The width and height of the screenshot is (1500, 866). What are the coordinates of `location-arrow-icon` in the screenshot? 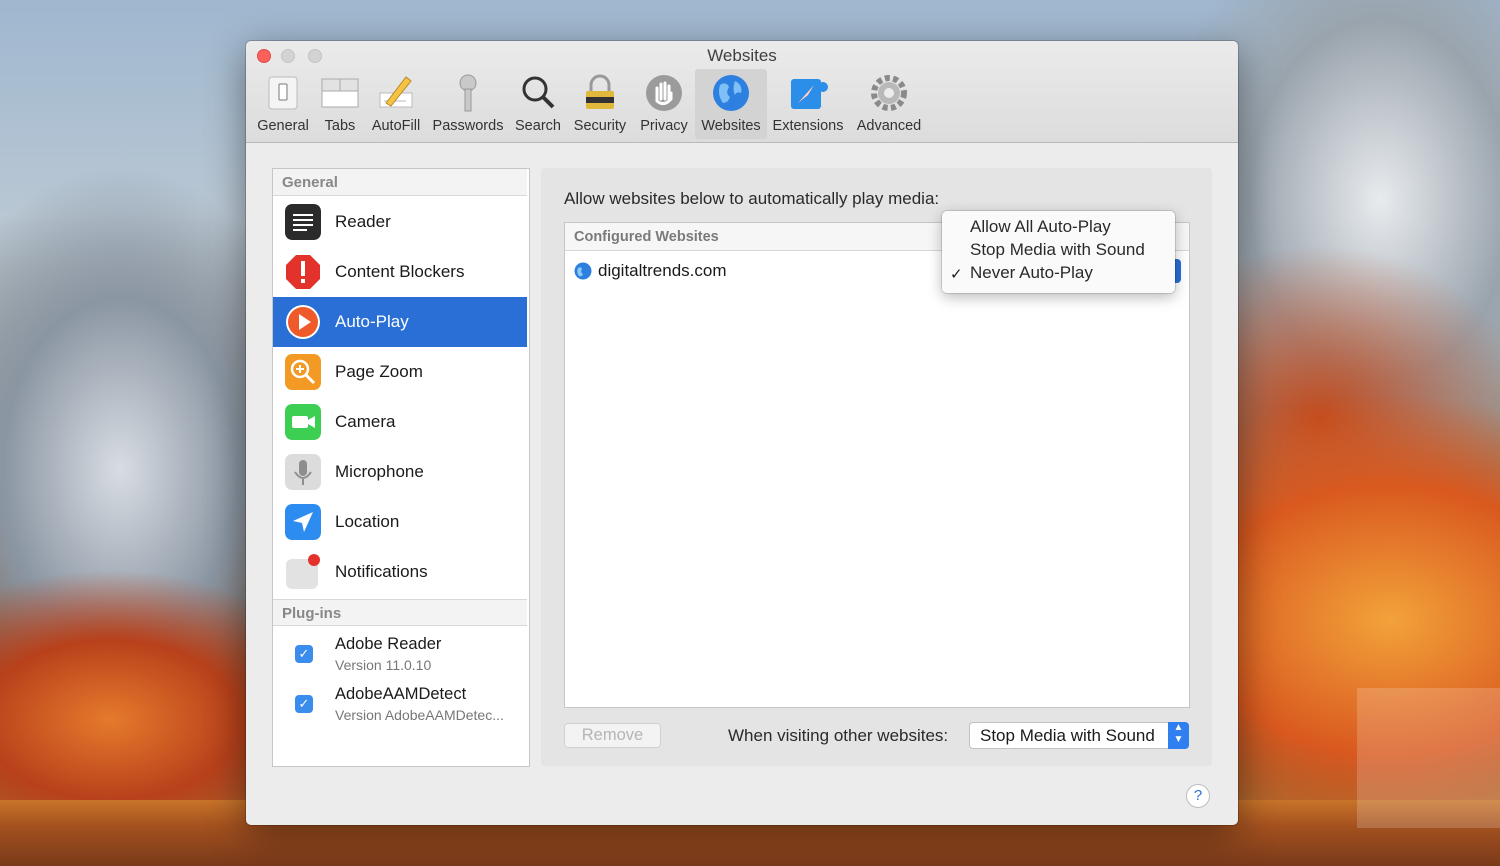 It's located at (303, 522).